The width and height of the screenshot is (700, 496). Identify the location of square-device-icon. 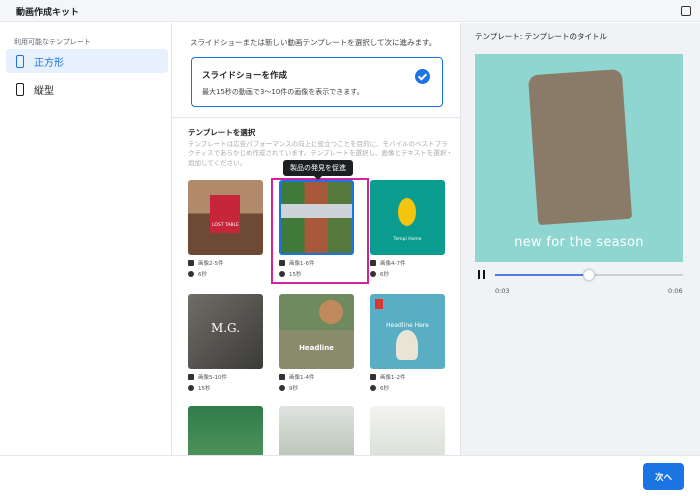
(20, 61).